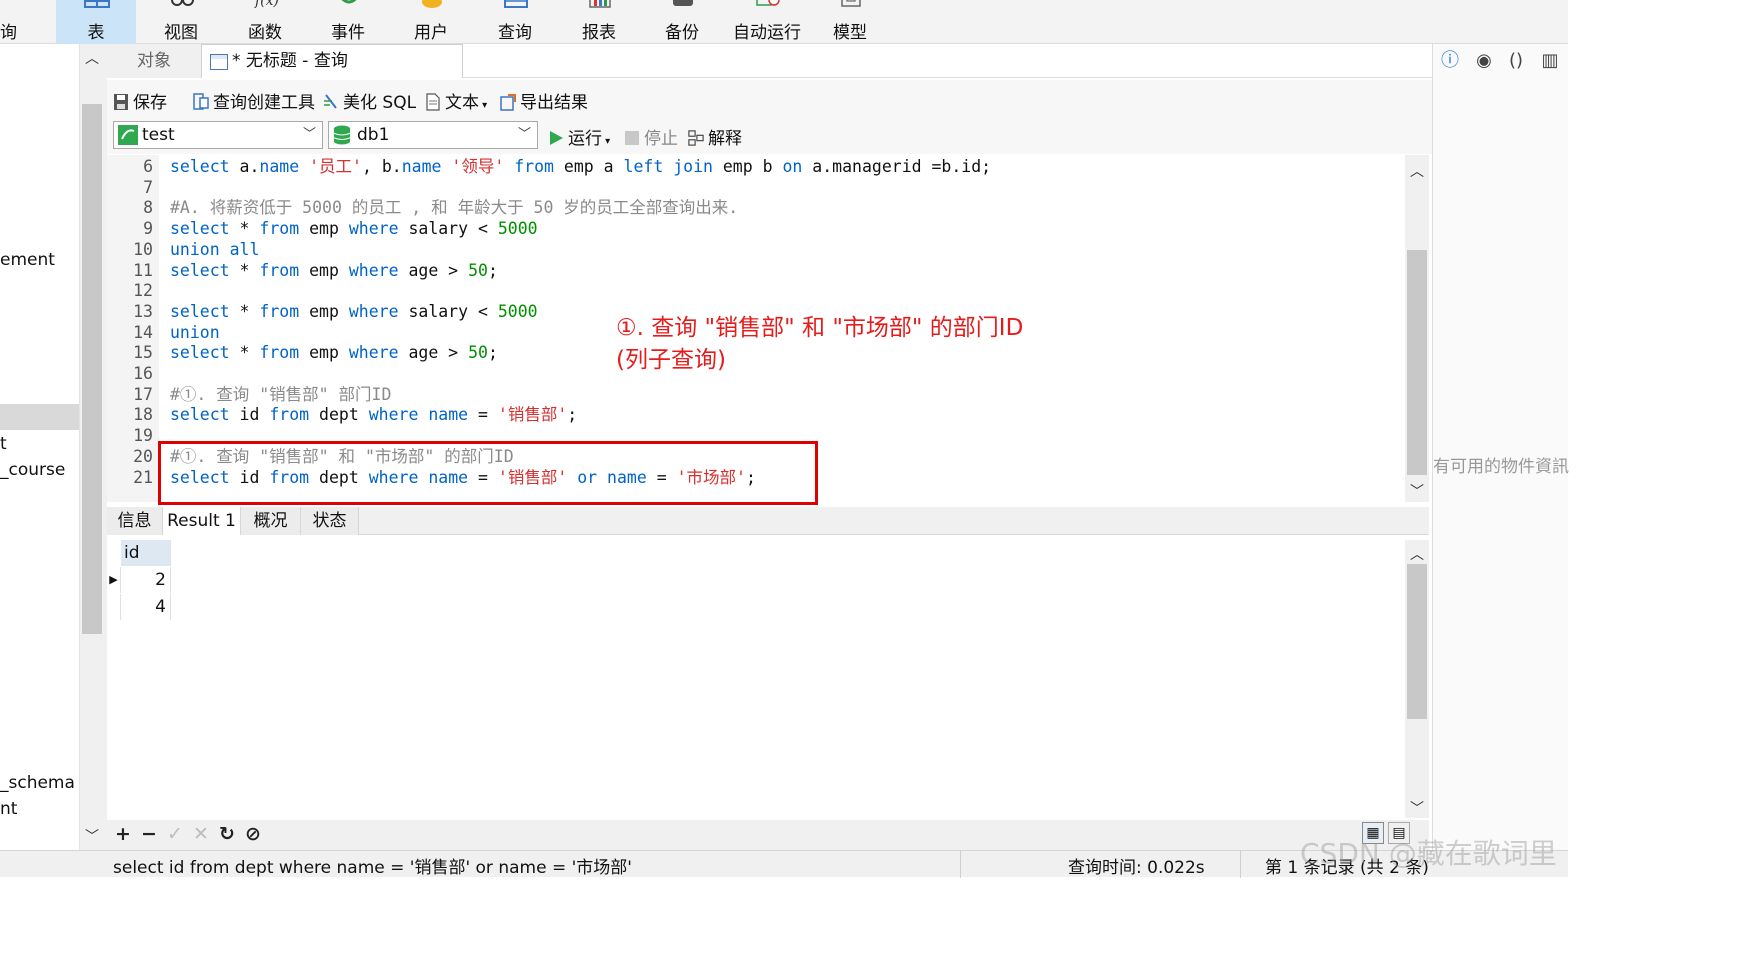 The width and height of the screenshot is (1743, 975). Describe the element at coordinates (143, 353) in the screenshot. I see `line-number: 15` at that location.